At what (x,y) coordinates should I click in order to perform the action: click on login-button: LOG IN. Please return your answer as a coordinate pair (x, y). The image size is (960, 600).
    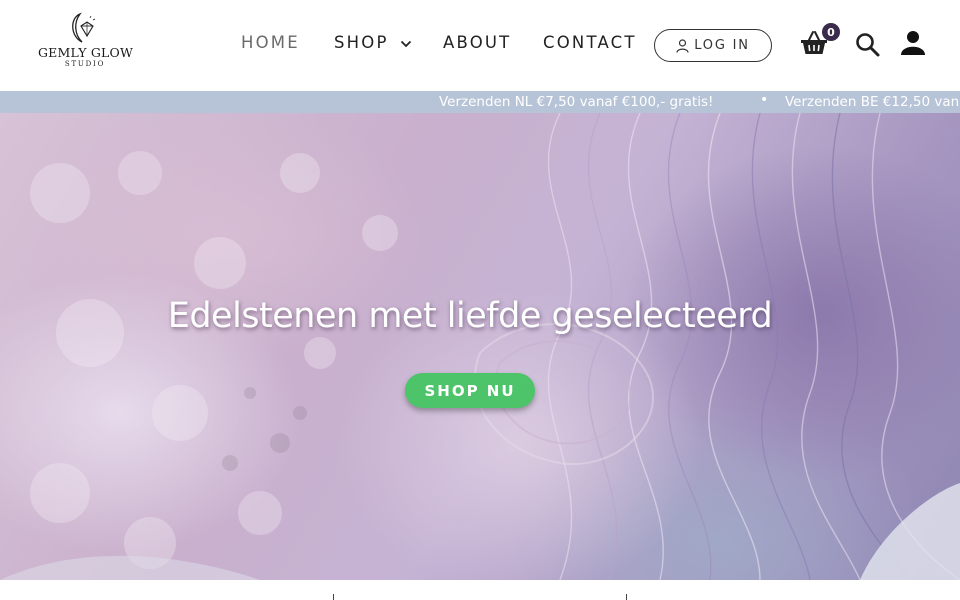
    Looking at the image, I should click on (713, 45).